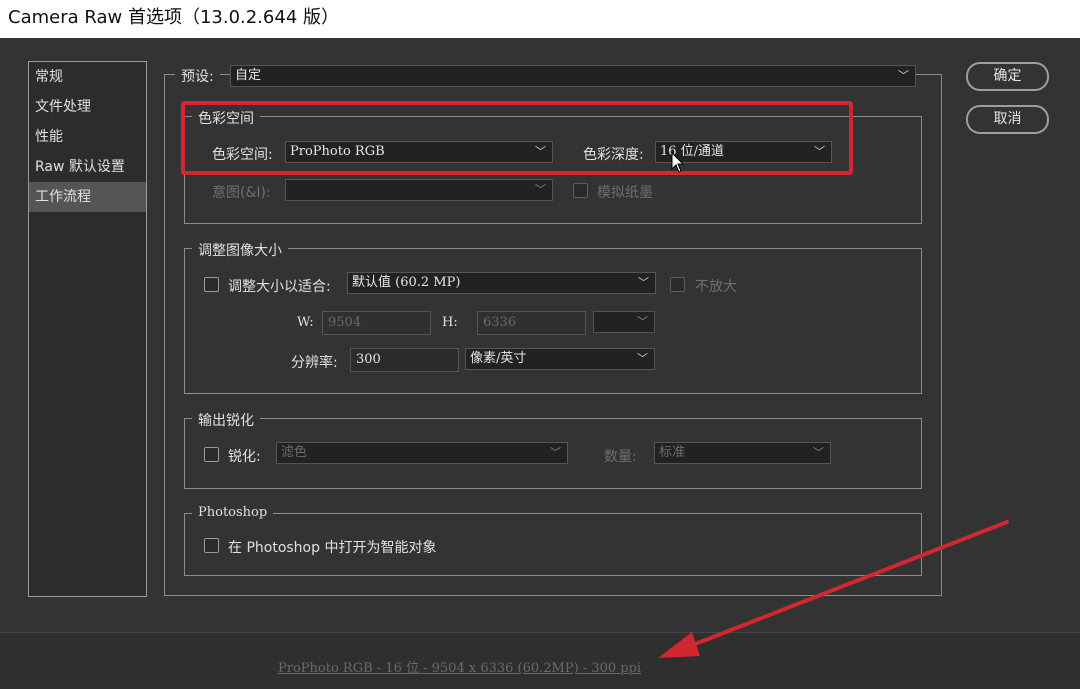  I want to click on highlight-box, so click(517, 138).